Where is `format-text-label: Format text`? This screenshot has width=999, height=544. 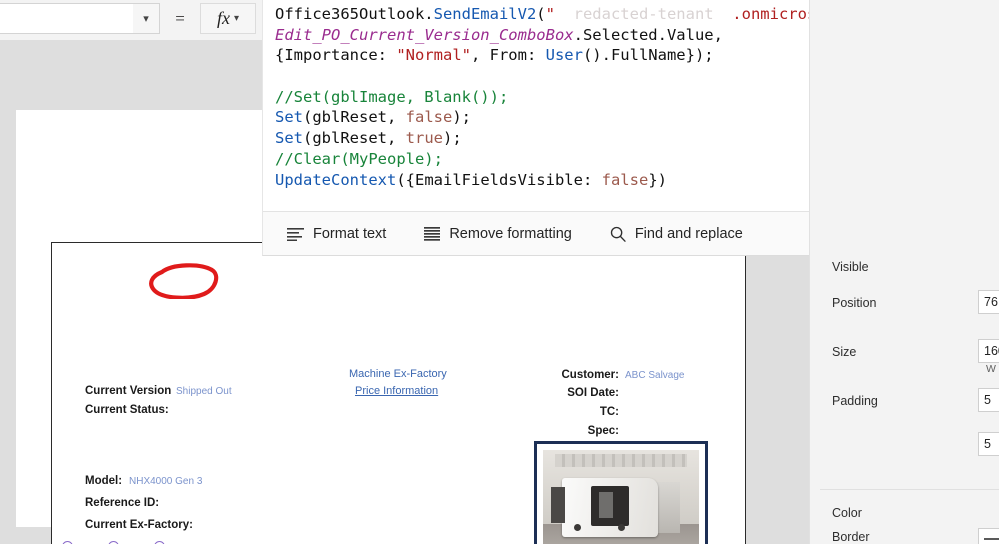 format-text-label: Format text is located at coordinates (350, 233).